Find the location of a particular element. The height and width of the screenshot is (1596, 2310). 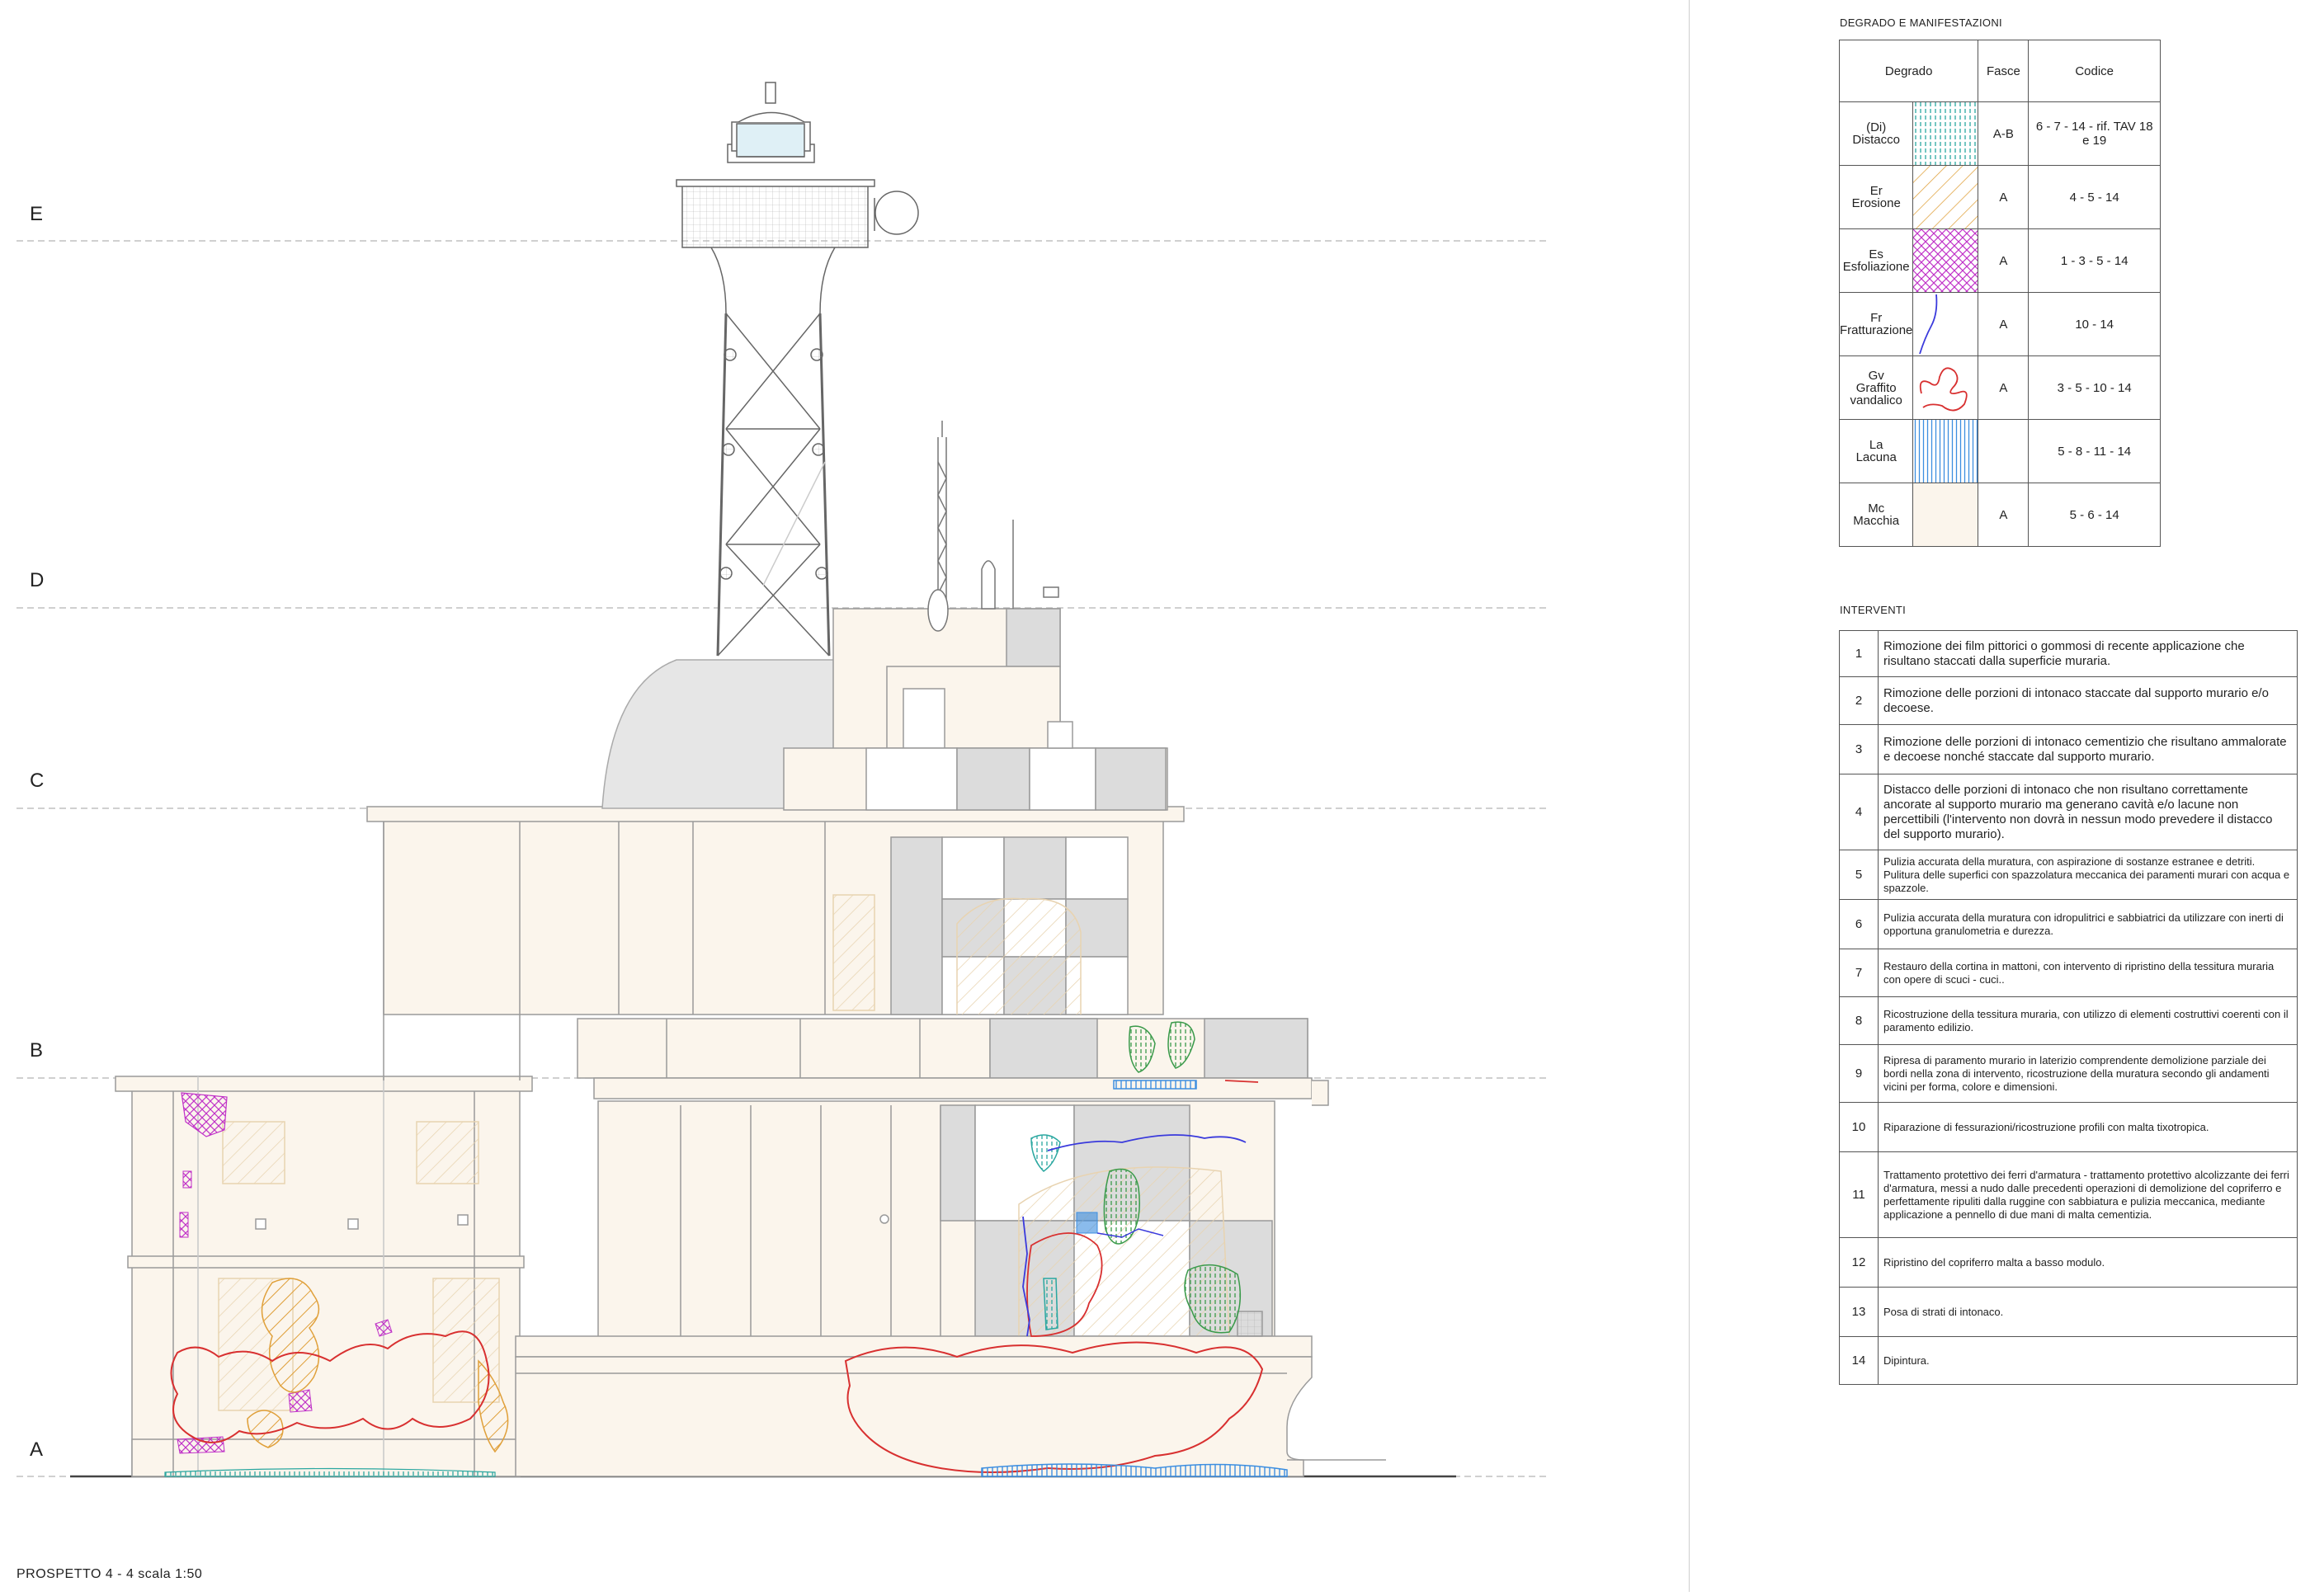

header-fasce: Fasce is located at coordinates (2004, 71).